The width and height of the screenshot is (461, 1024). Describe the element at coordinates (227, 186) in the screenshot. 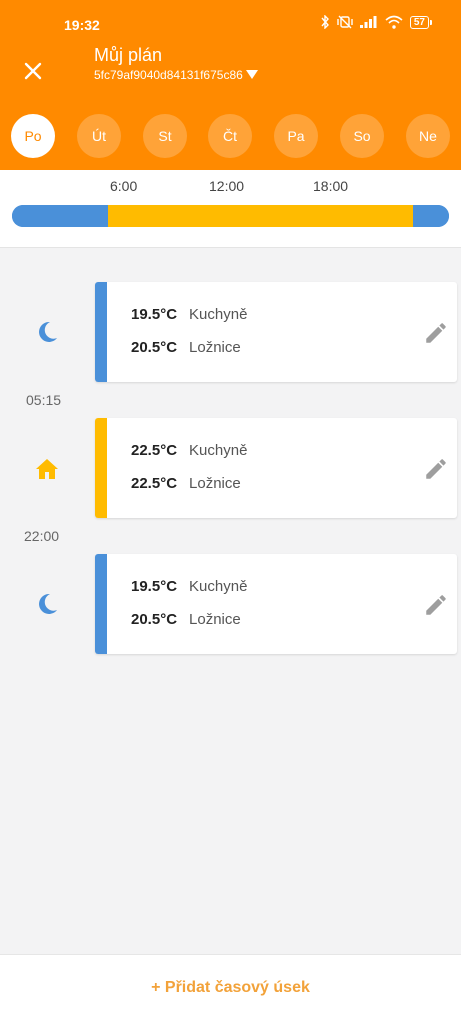

I see `timeline-tick: 12:00` at that location.